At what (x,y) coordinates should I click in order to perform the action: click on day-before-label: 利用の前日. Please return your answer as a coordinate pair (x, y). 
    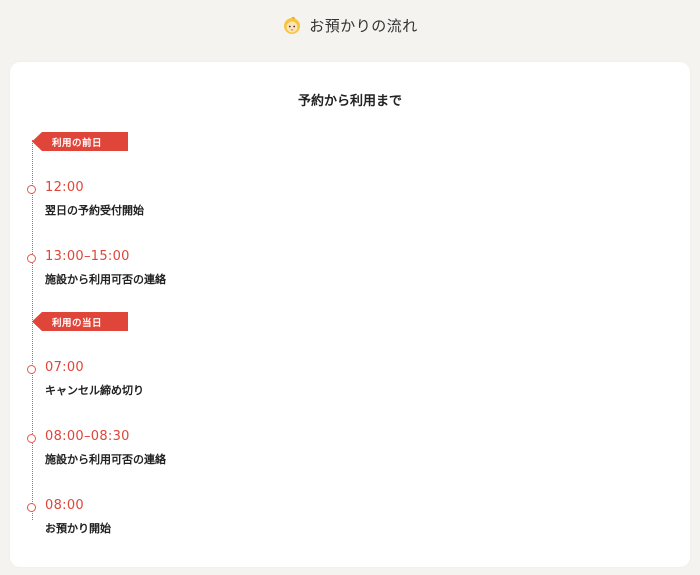
    Looking at the image, I should click on (77, 143).